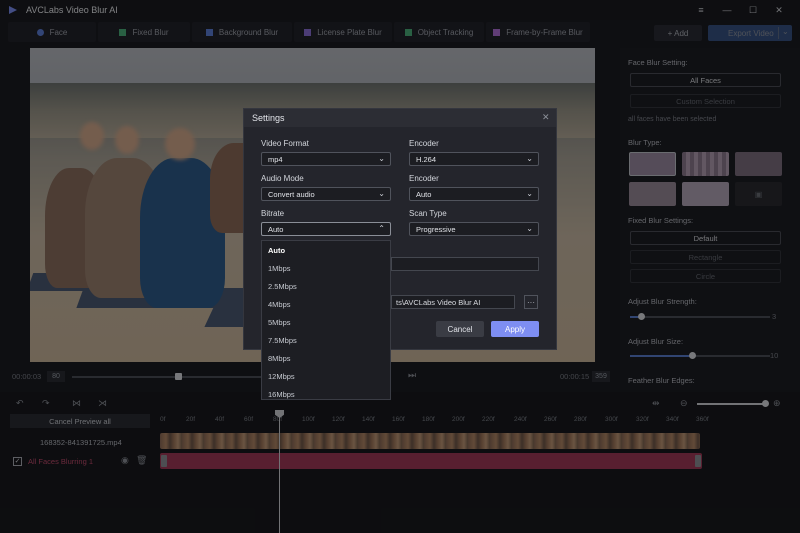 Image resolution: width=800 pixels, height=533 pixels. I want to click on video-encoder-select: H.264 ⌄, so click(474, 159).